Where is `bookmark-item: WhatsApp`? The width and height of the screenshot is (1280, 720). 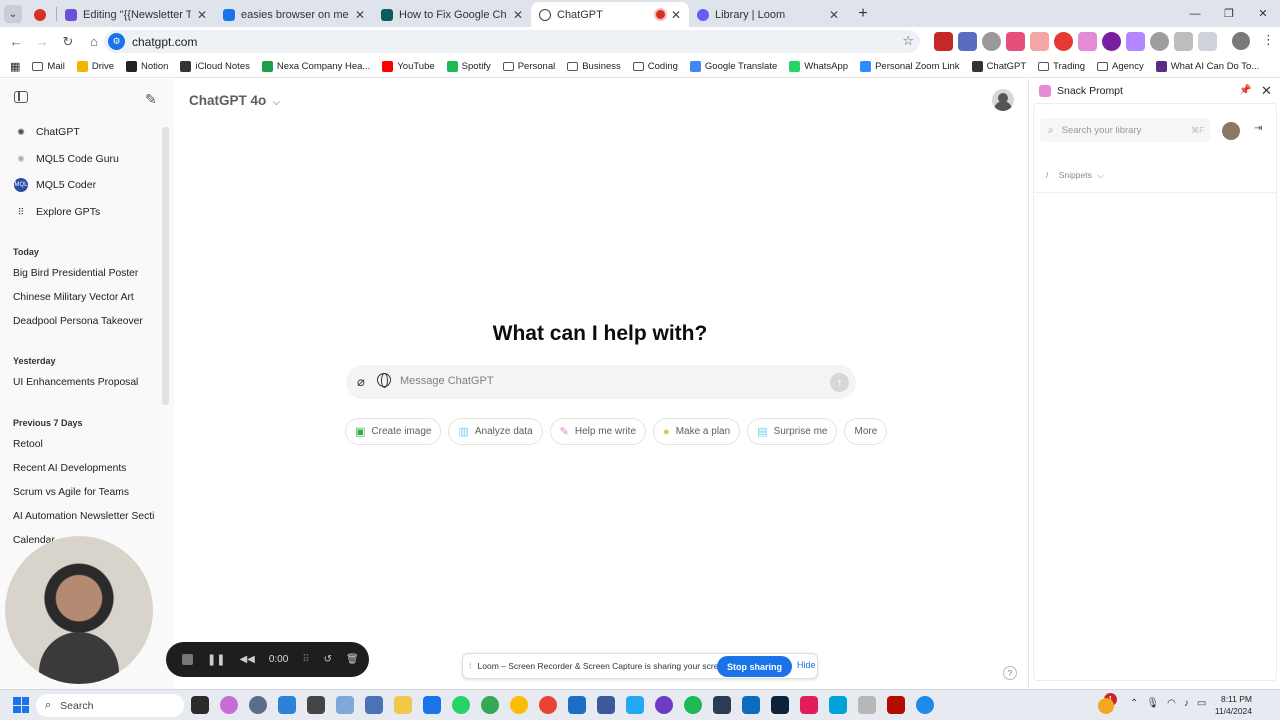
bookmark-item: WhatsApp is located at coordinates (818, 66).